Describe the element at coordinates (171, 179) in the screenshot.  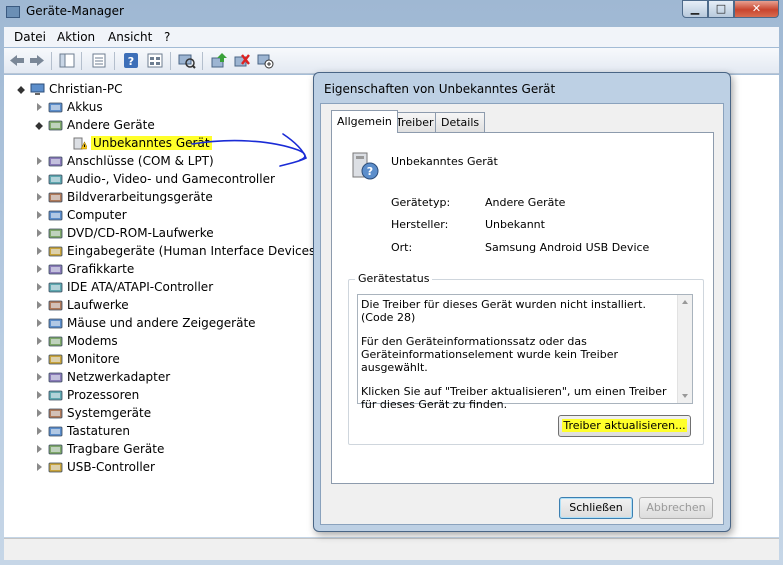
I see `tree-node-label: Audio-, Video- und Gamecontroller` at that location.